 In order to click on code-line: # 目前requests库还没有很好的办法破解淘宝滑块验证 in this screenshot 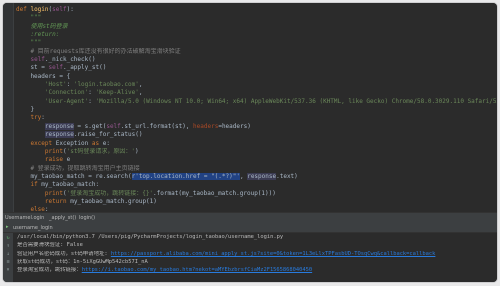, I will do `click(256, 52)`.